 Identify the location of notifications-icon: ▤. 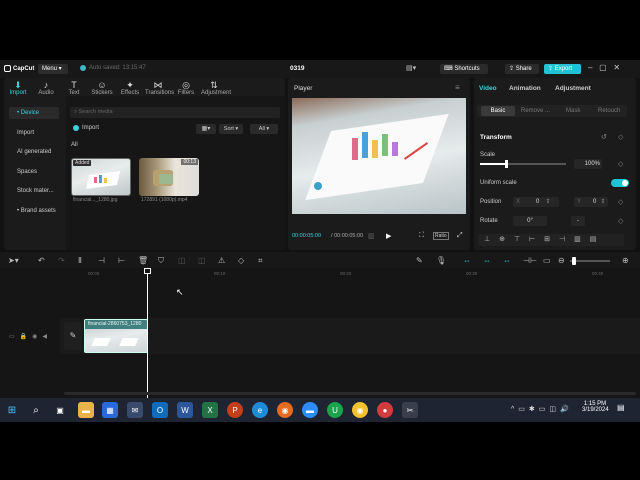
(621, 407).